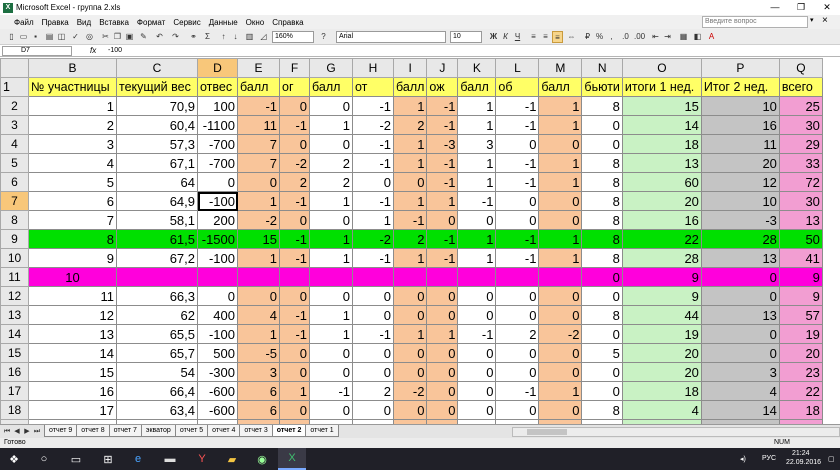 Image resolution: width=840 pixels, height=470 pixels. What do you see at coordinates (557, 37) in the screenshot?
I see `align-right-icon: ≡` at bounding box center [557, 37].